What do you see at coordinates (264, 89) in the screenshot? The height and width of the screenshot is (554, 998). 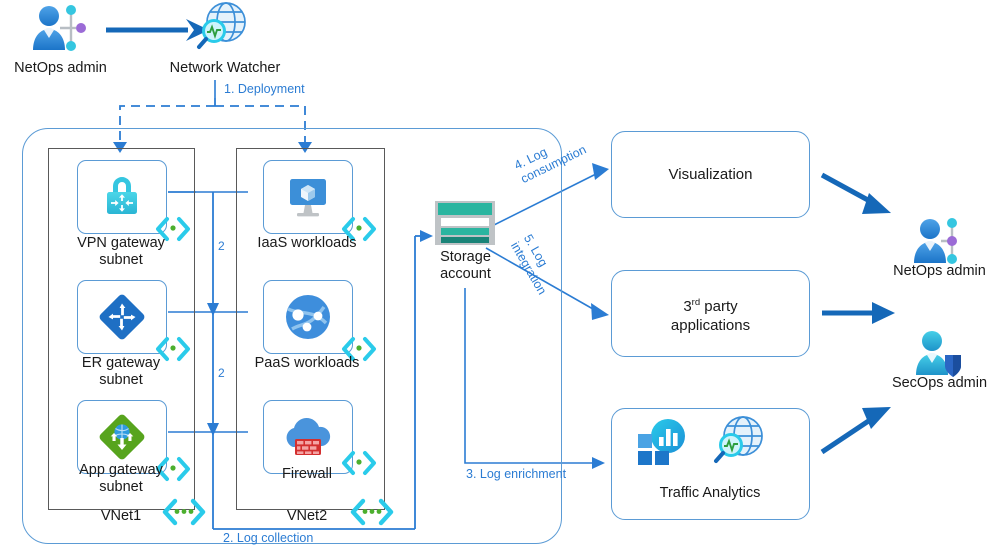 I see `flow-label-deployment: 1. Deployment` at bounding box center [264, 89].